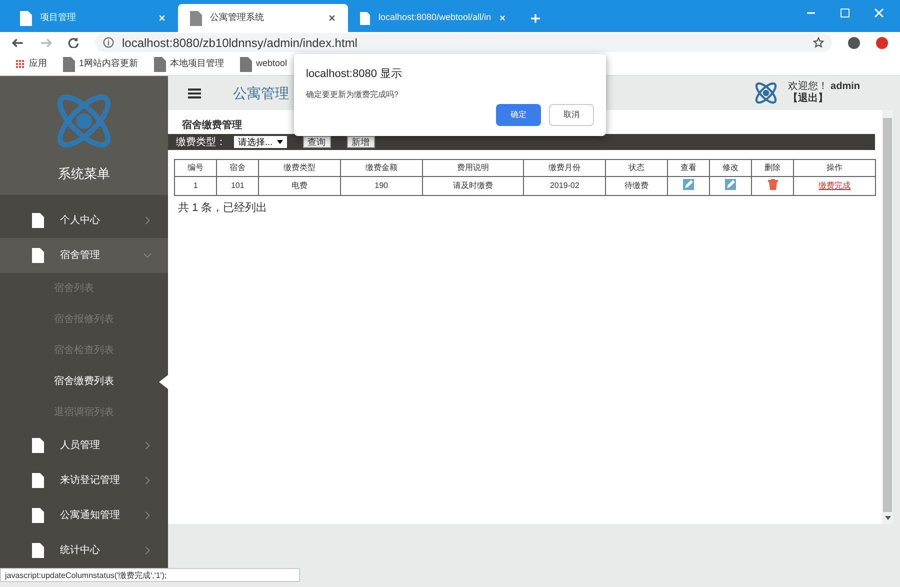 Image resolution: width=900 pixels, height=587 pixels. Describe the element at coordinates (189, 64) in the screenshot. I see `bookmark-item: 本地项目管理` at that location.